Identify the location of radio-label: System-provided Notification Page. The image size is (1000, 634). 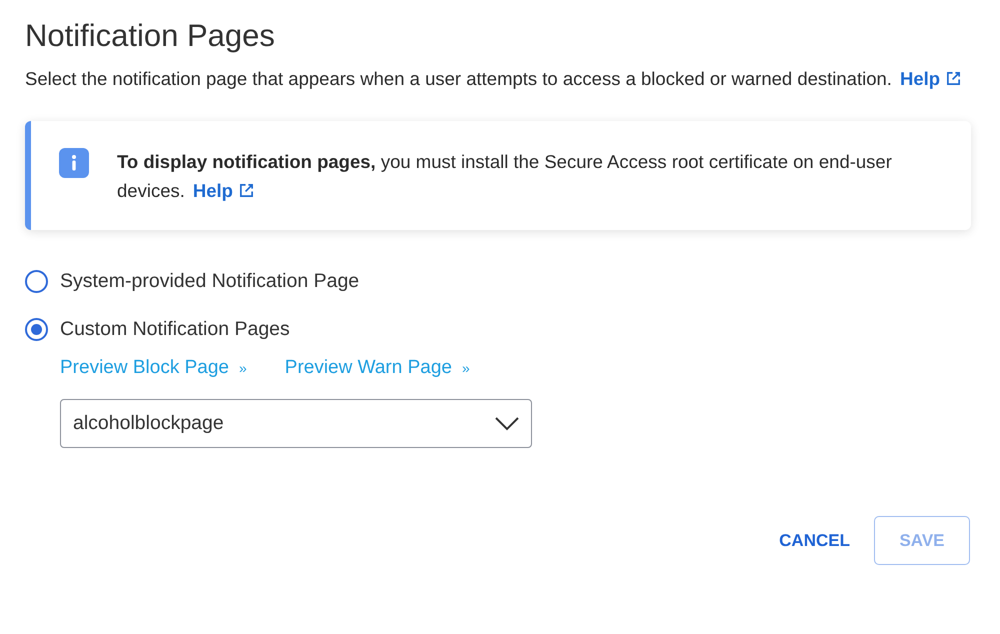
(210, 281).